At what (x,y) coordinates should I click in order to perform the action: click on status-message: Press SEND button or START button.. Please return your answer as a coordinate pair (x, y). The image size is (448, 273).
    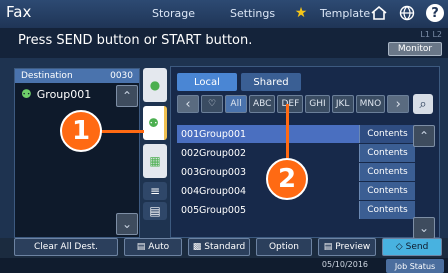
    Looking at the image, I should click on (135, 40).